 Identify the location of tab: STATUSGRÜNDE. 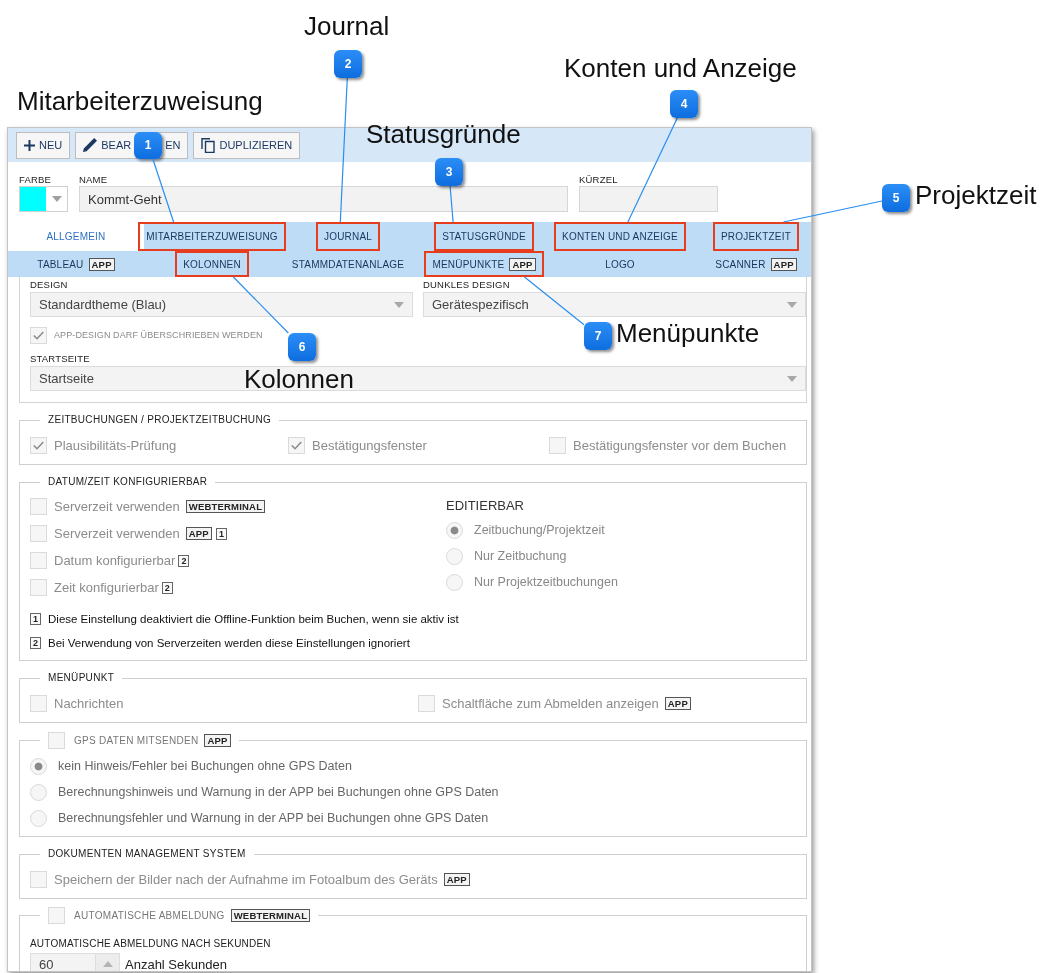
(484, 236).